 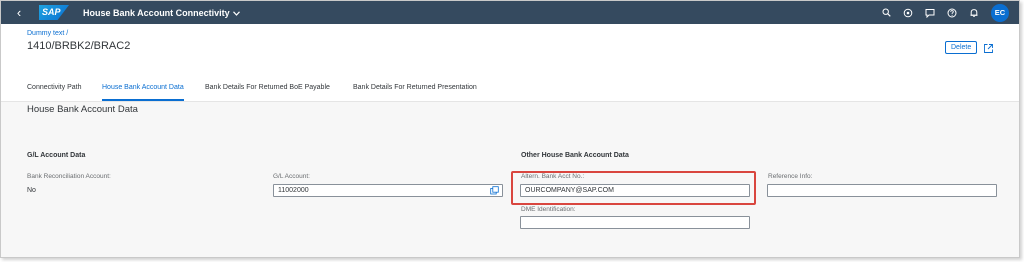 What do you see at coordinates (908, 13) in the screenshot?
I see `copilot-icon` at bounding box center [908, 13].